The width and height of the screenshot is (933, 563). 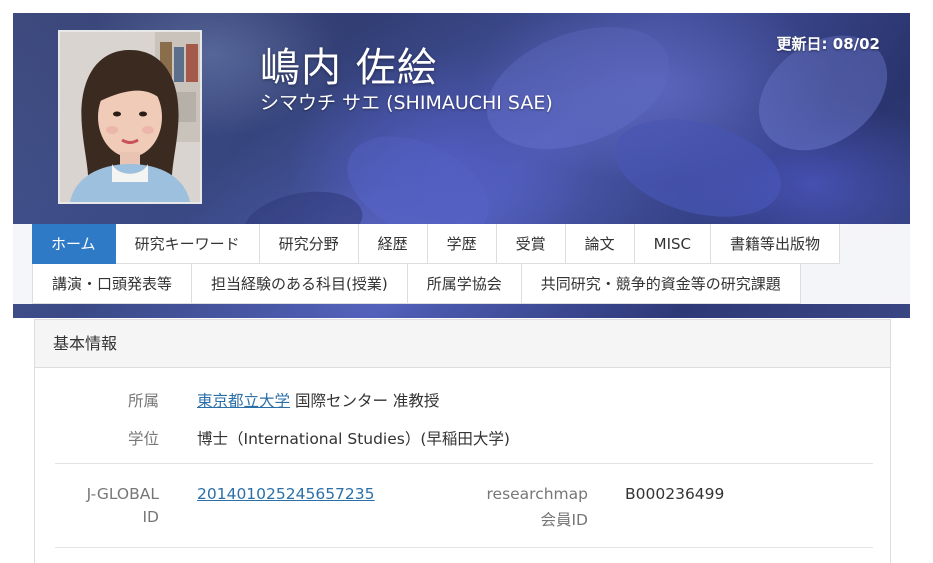 I want to click on jglobal-label-line1: J-GLOBAL, so click(x=122, y=494).